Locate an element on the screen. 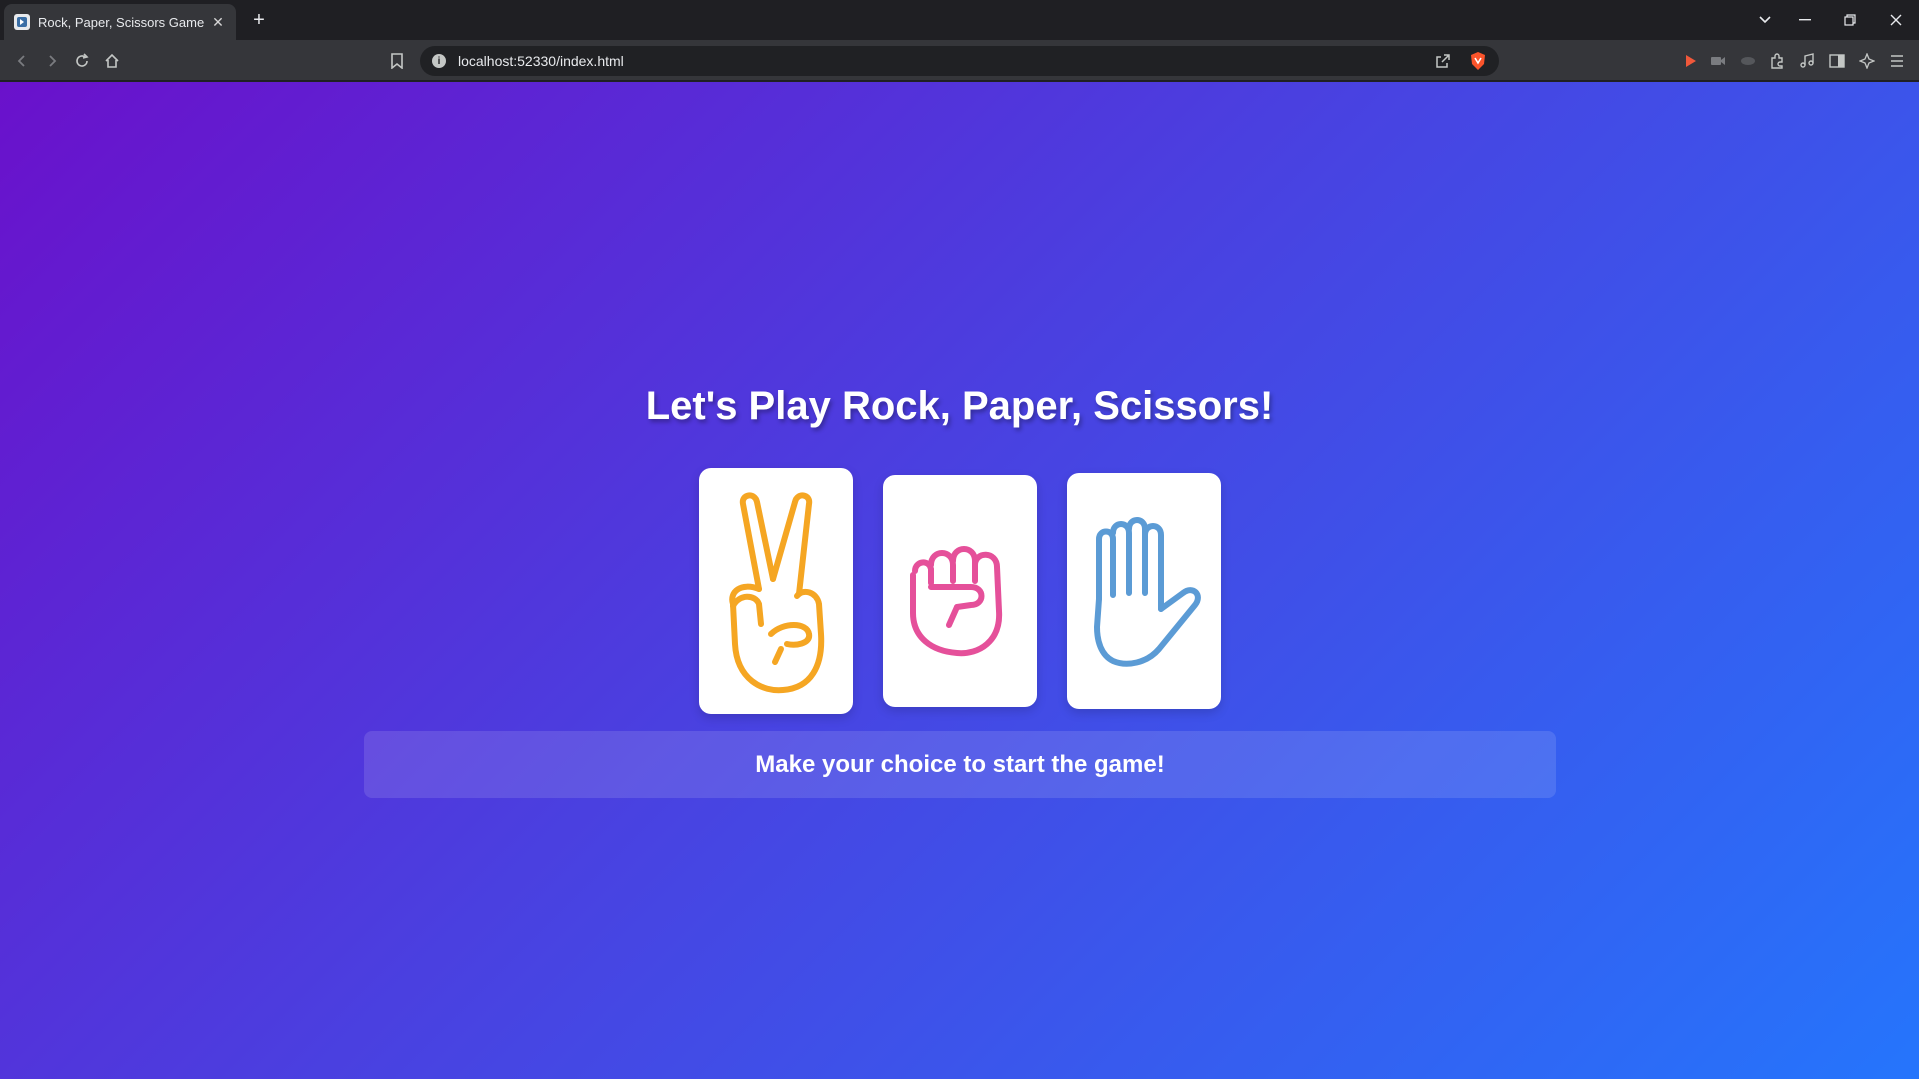 Image resolution: width=1919 pixels, height=1079 pixels. brave-rewards-icon is located at coordinates (1691, 61).